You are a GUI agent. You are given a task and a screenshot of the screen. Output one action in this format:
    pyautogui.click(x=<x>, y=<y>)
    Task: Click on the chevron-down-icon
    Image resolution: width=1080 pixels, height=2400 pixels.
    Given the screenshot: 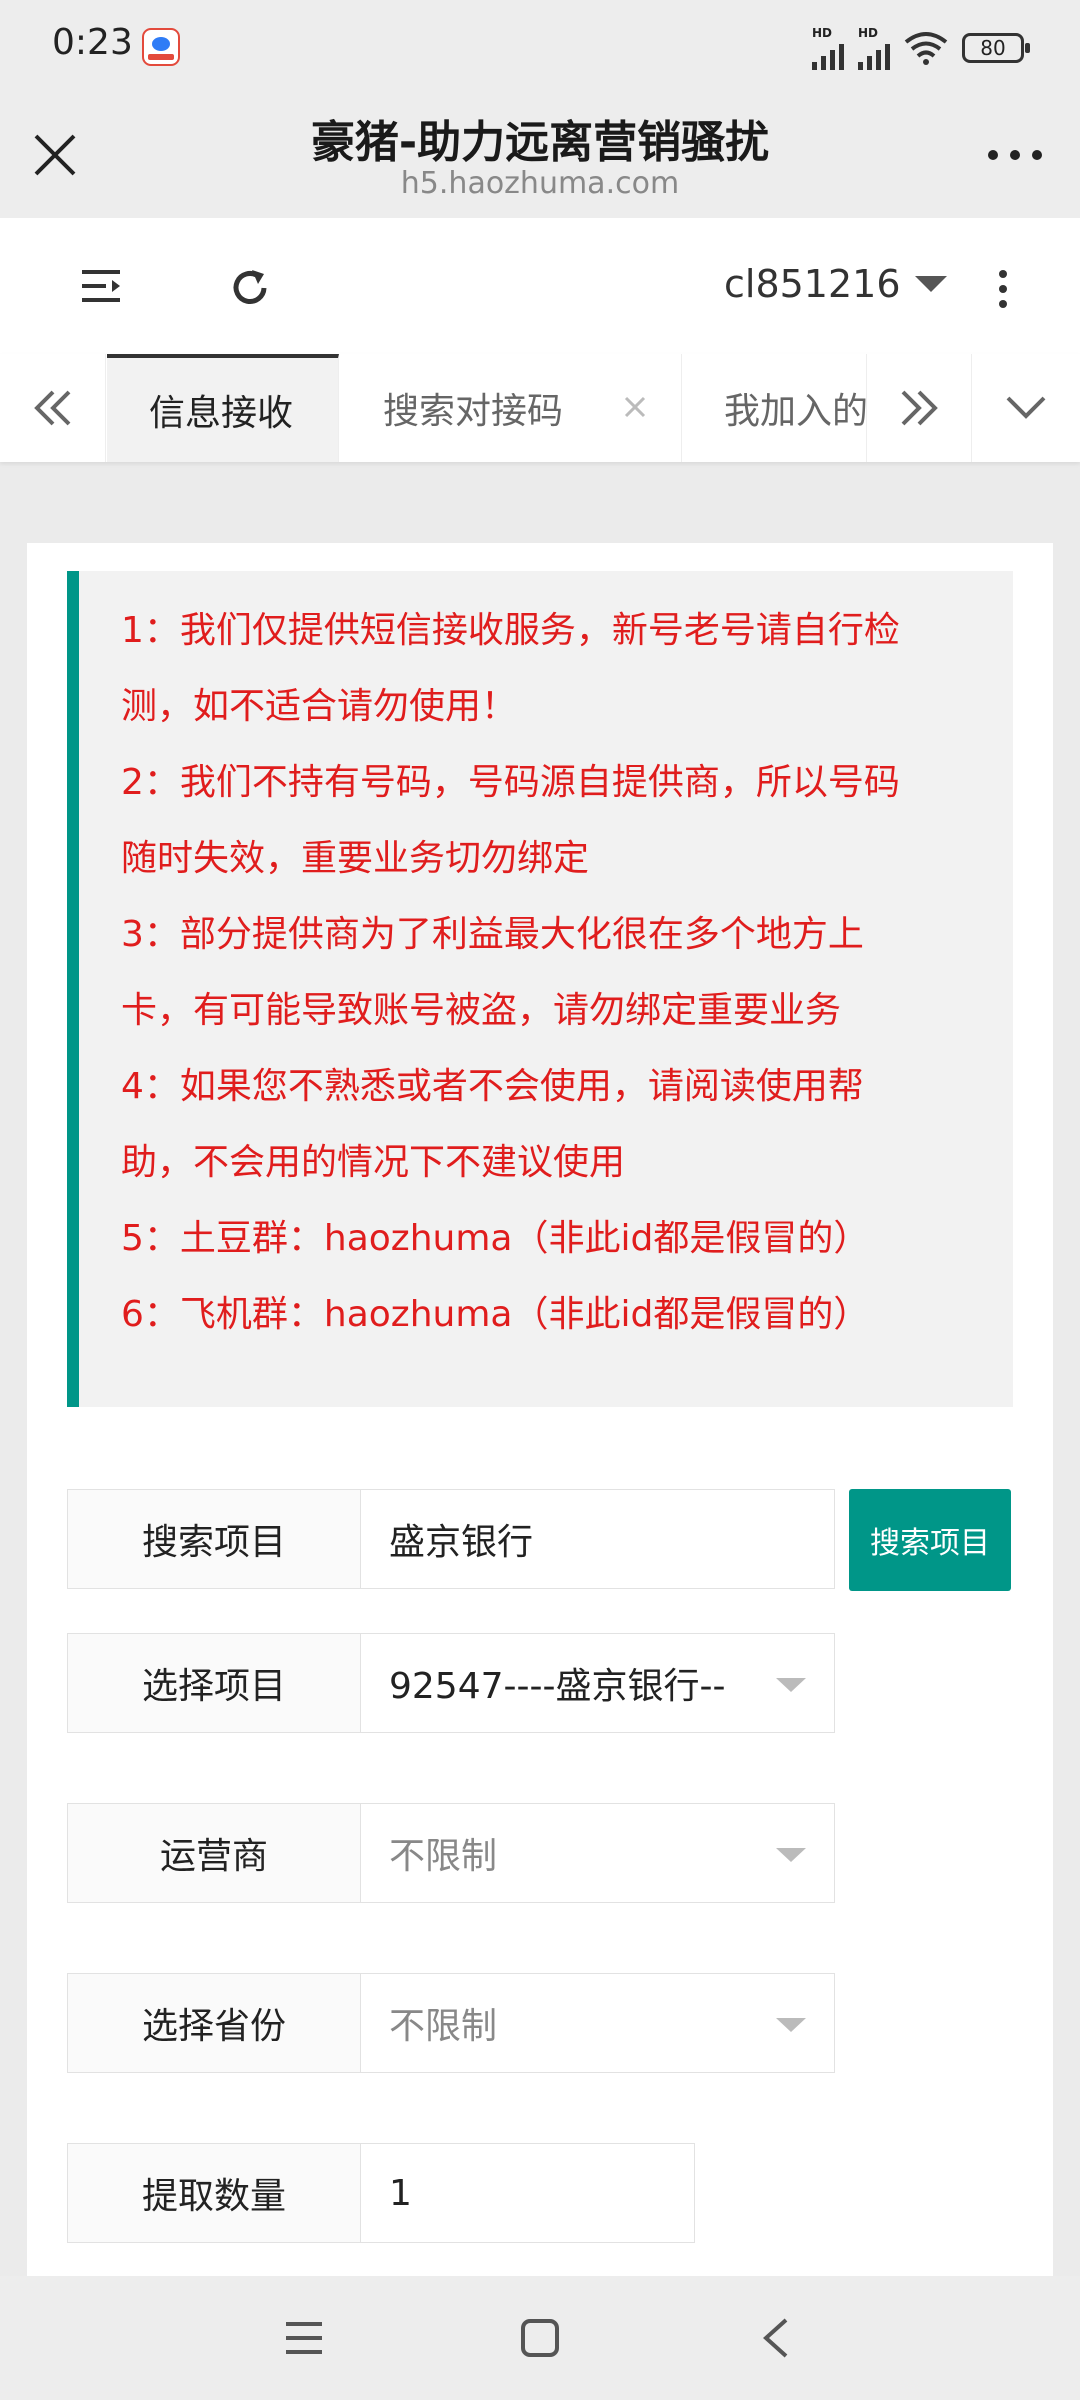 What is the action you would take?
    pyautogui.click(x=1026, y=408)
    